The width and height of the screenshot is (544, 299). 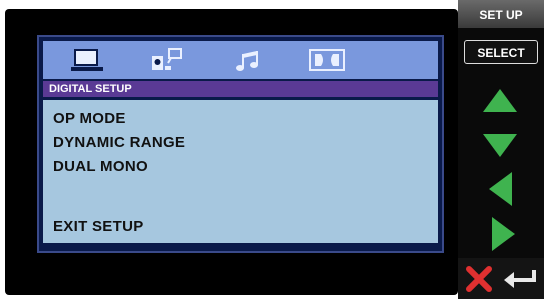 What do you see at coordinates (240, 89) in the screenshot?
I see `menu-title: DIGITAL SETUP` at bounding box center [240, 89].